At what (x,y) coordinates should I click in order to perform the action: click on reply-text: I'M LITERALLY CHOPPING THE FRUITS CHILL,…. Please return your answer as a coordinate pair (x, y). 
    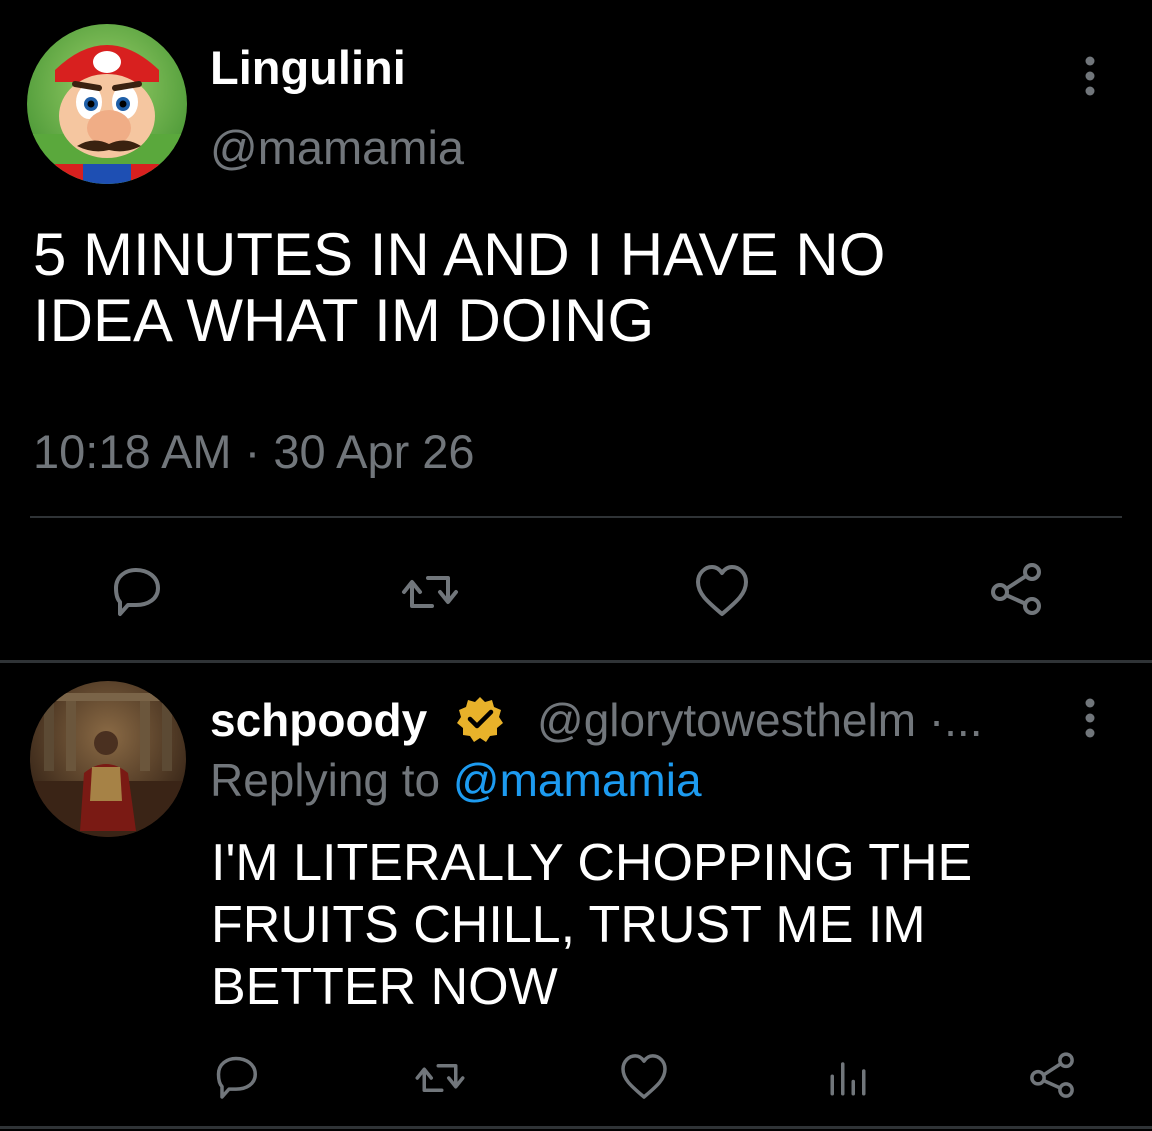
    Looking at the image, I should click on (592, 925).